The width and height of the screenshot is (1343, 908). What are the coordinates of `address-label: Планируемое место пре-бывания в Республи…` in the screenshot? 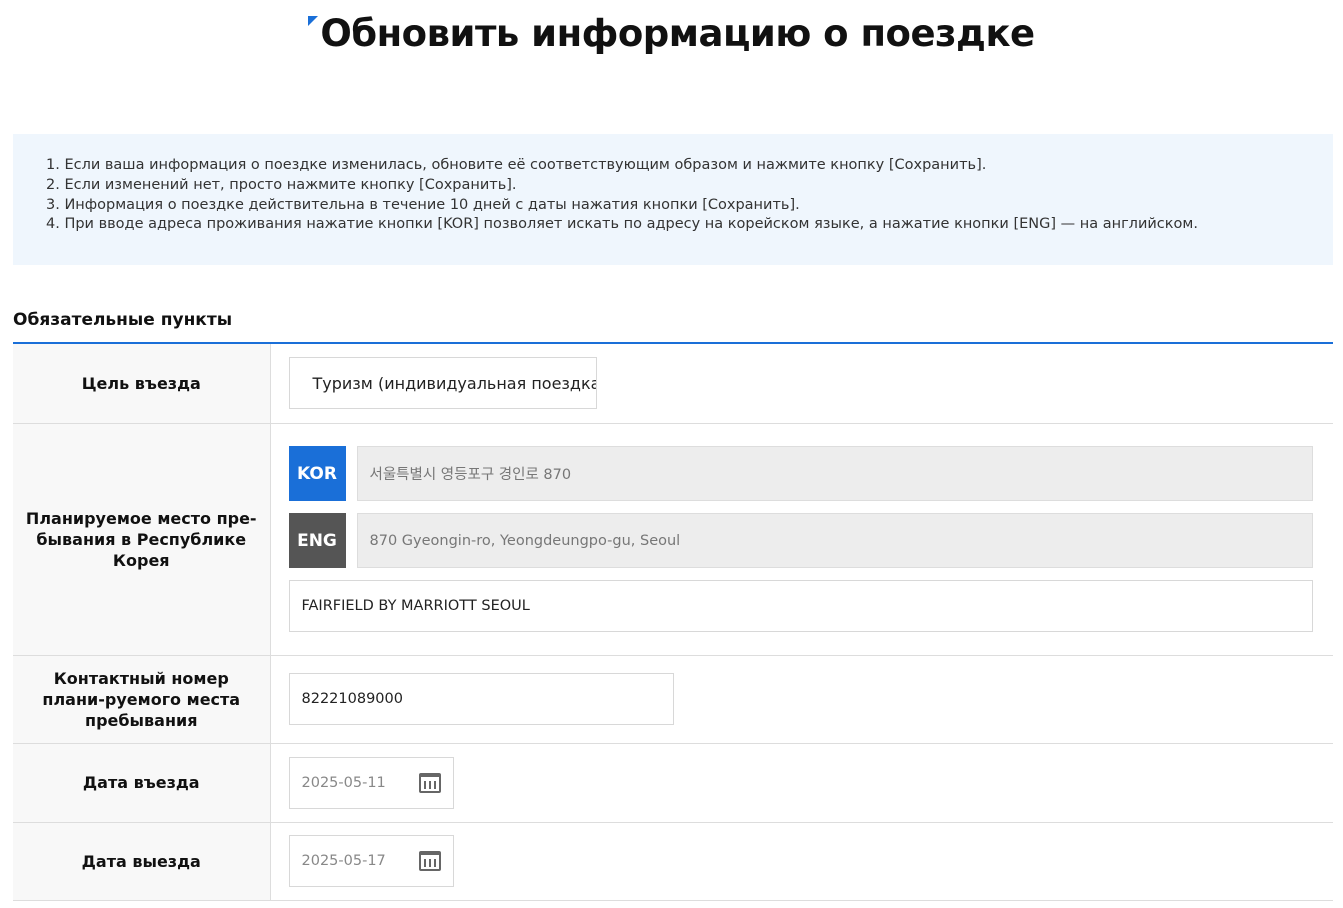 It's located at (142, 539).